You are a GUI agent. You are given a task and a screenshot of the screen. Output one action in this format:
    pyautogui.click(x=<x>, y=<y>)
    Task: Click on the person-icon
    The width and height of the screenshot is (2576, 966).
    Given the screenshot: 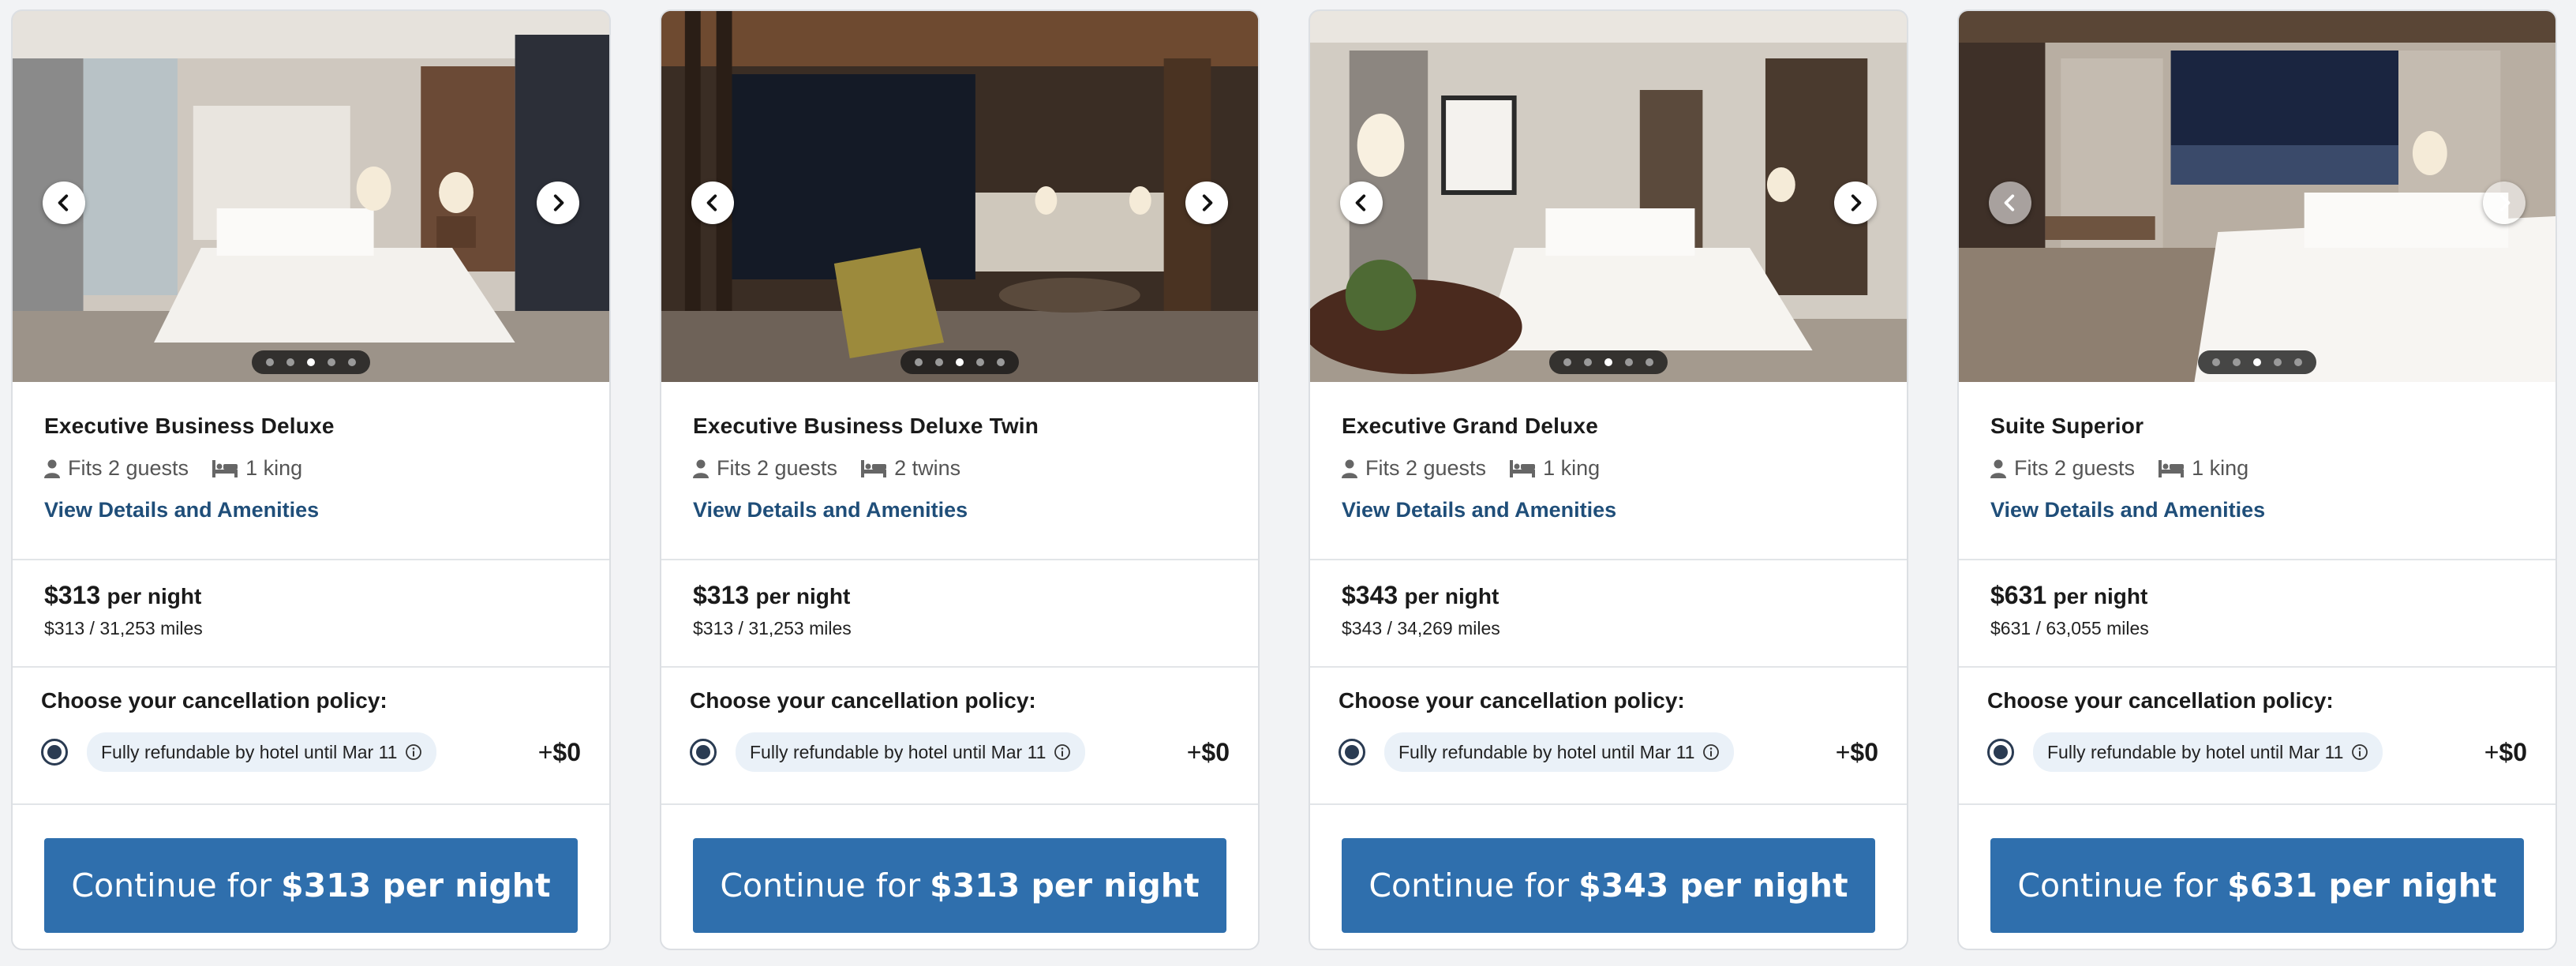 What is the action you would take?
    pyautogui.click(x=1349, y=468)
    